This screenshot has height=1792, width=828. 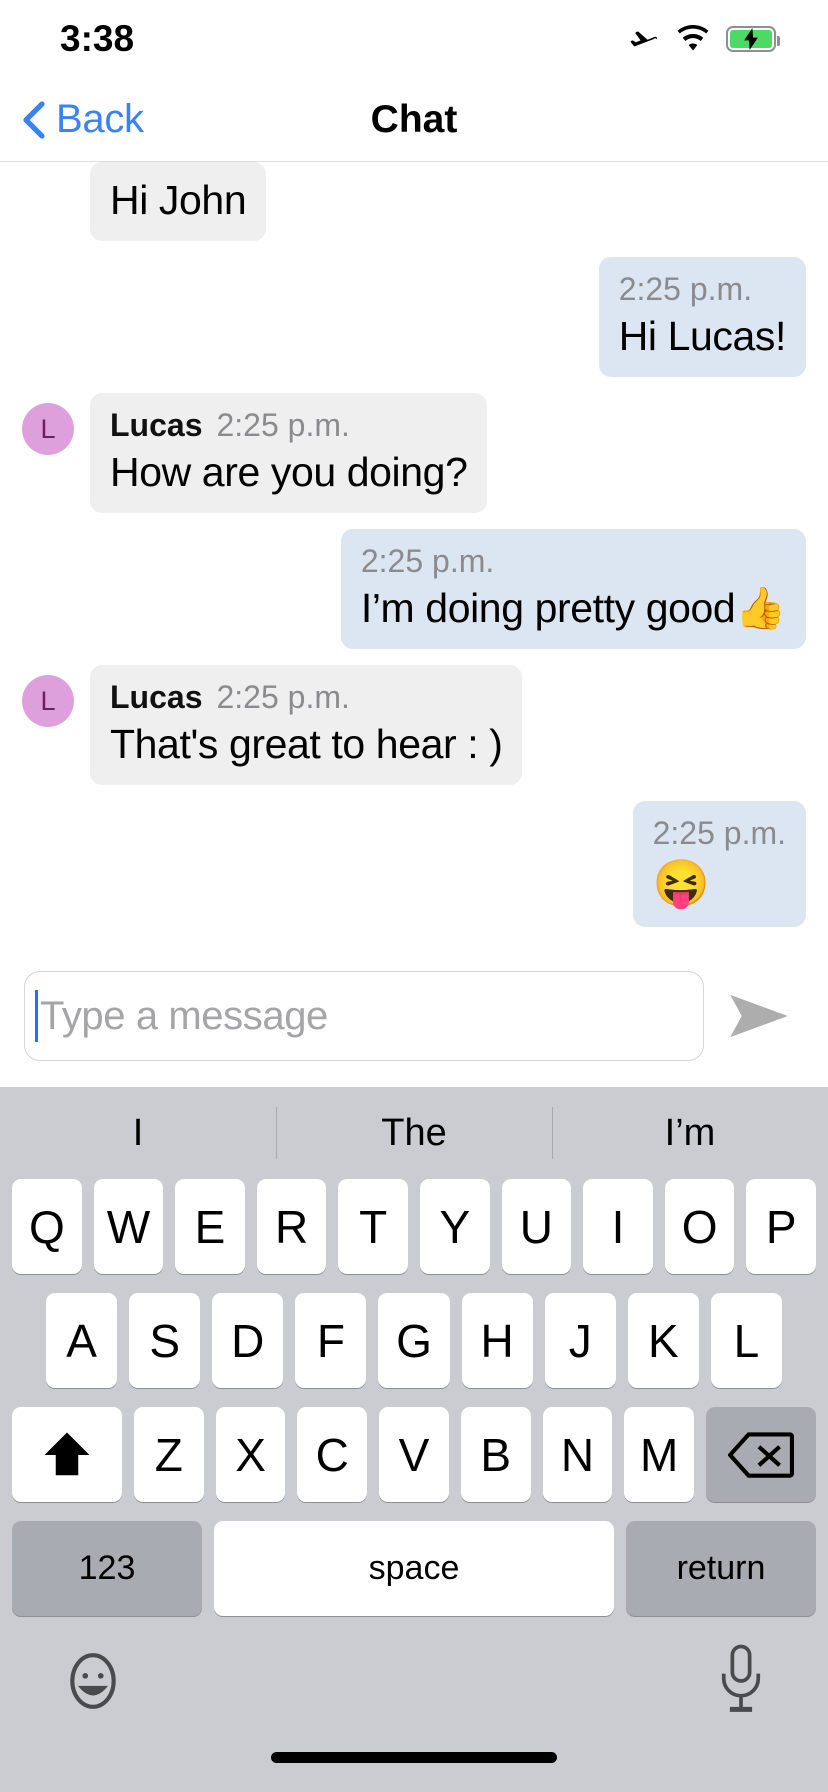 I want to click on message-bubble: Lucas 2:25 p.m. How are you doing?, so click(x=289, y=453).